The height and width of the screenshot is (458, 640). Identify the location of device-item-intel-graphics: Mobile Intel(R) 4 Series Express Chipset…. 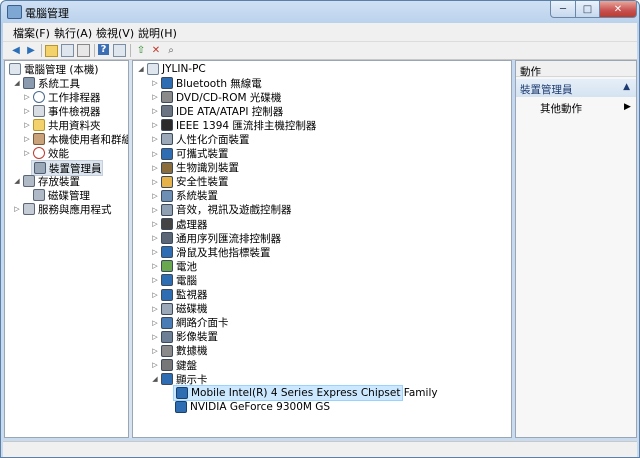
(305, 393).